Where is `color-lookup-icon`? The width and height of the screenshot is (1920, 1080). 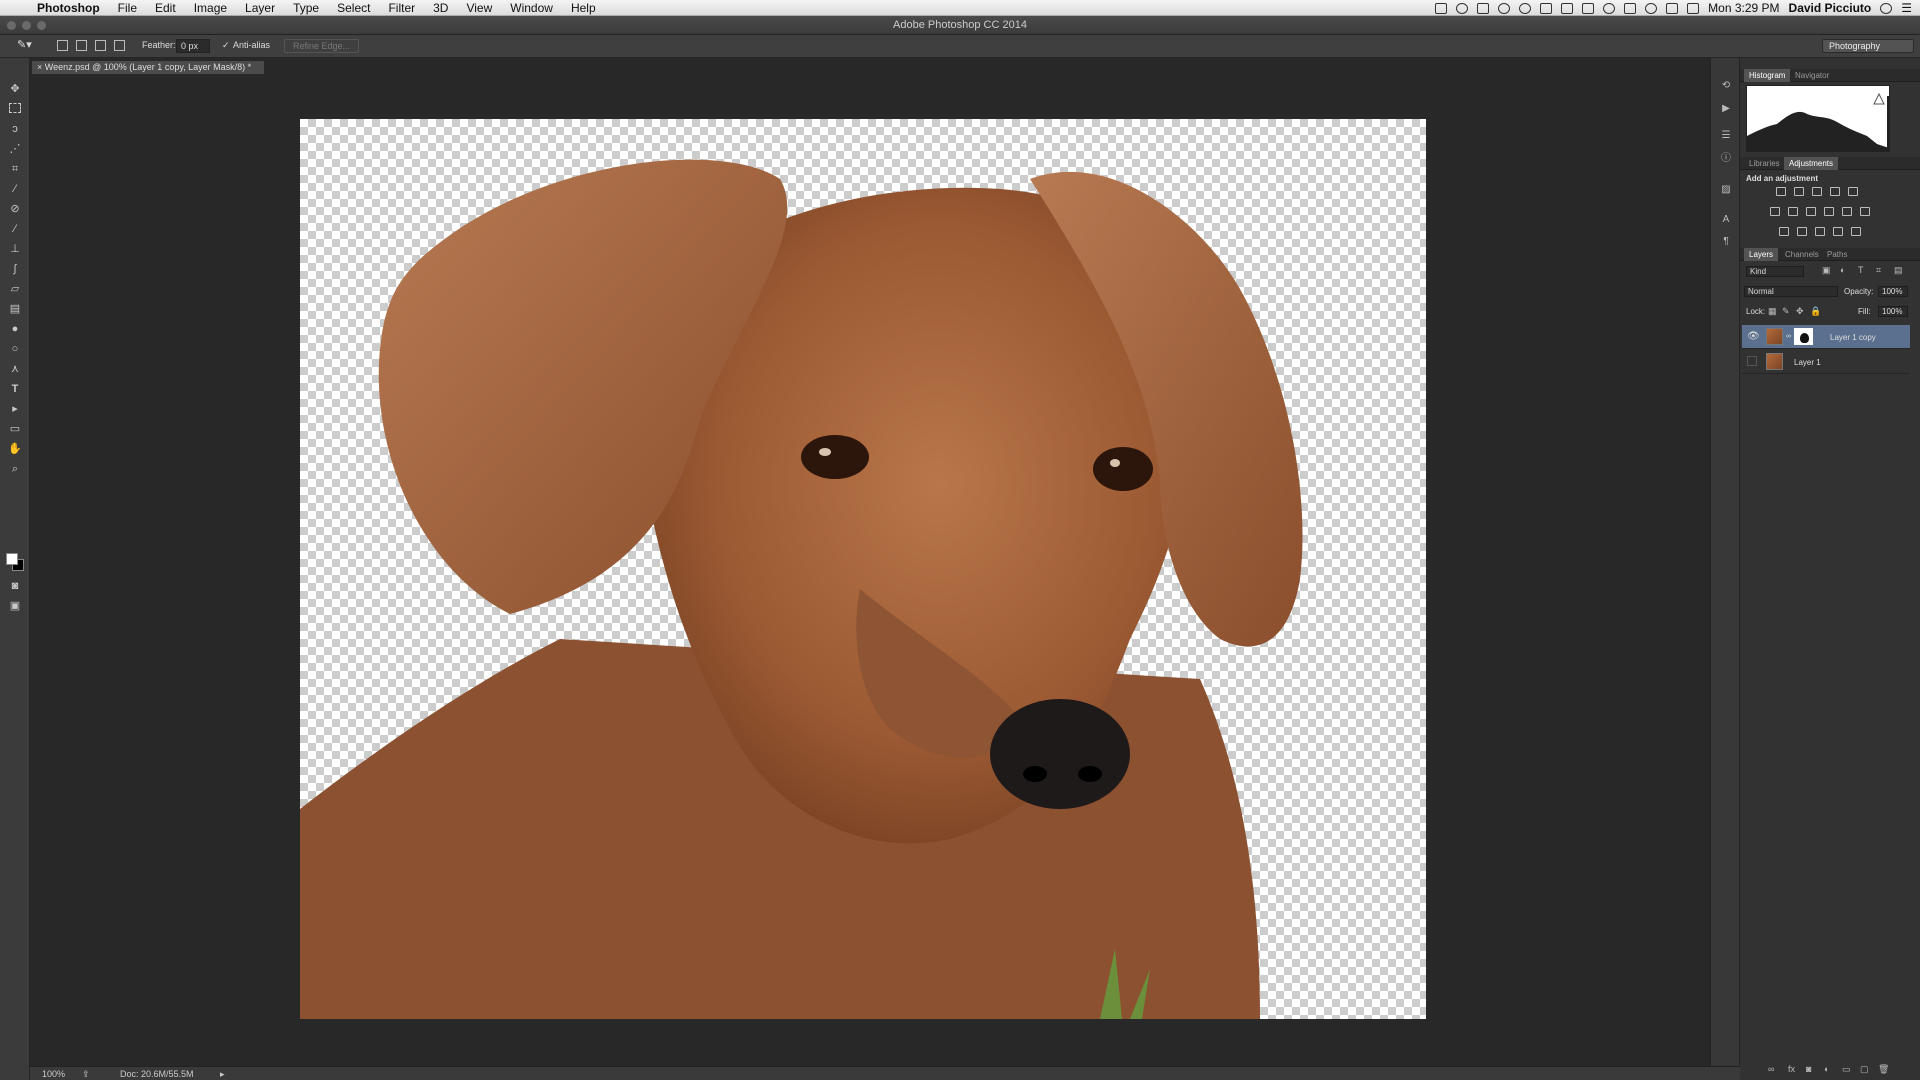 color-lookup-icon is located at coordinates (1865, 211).